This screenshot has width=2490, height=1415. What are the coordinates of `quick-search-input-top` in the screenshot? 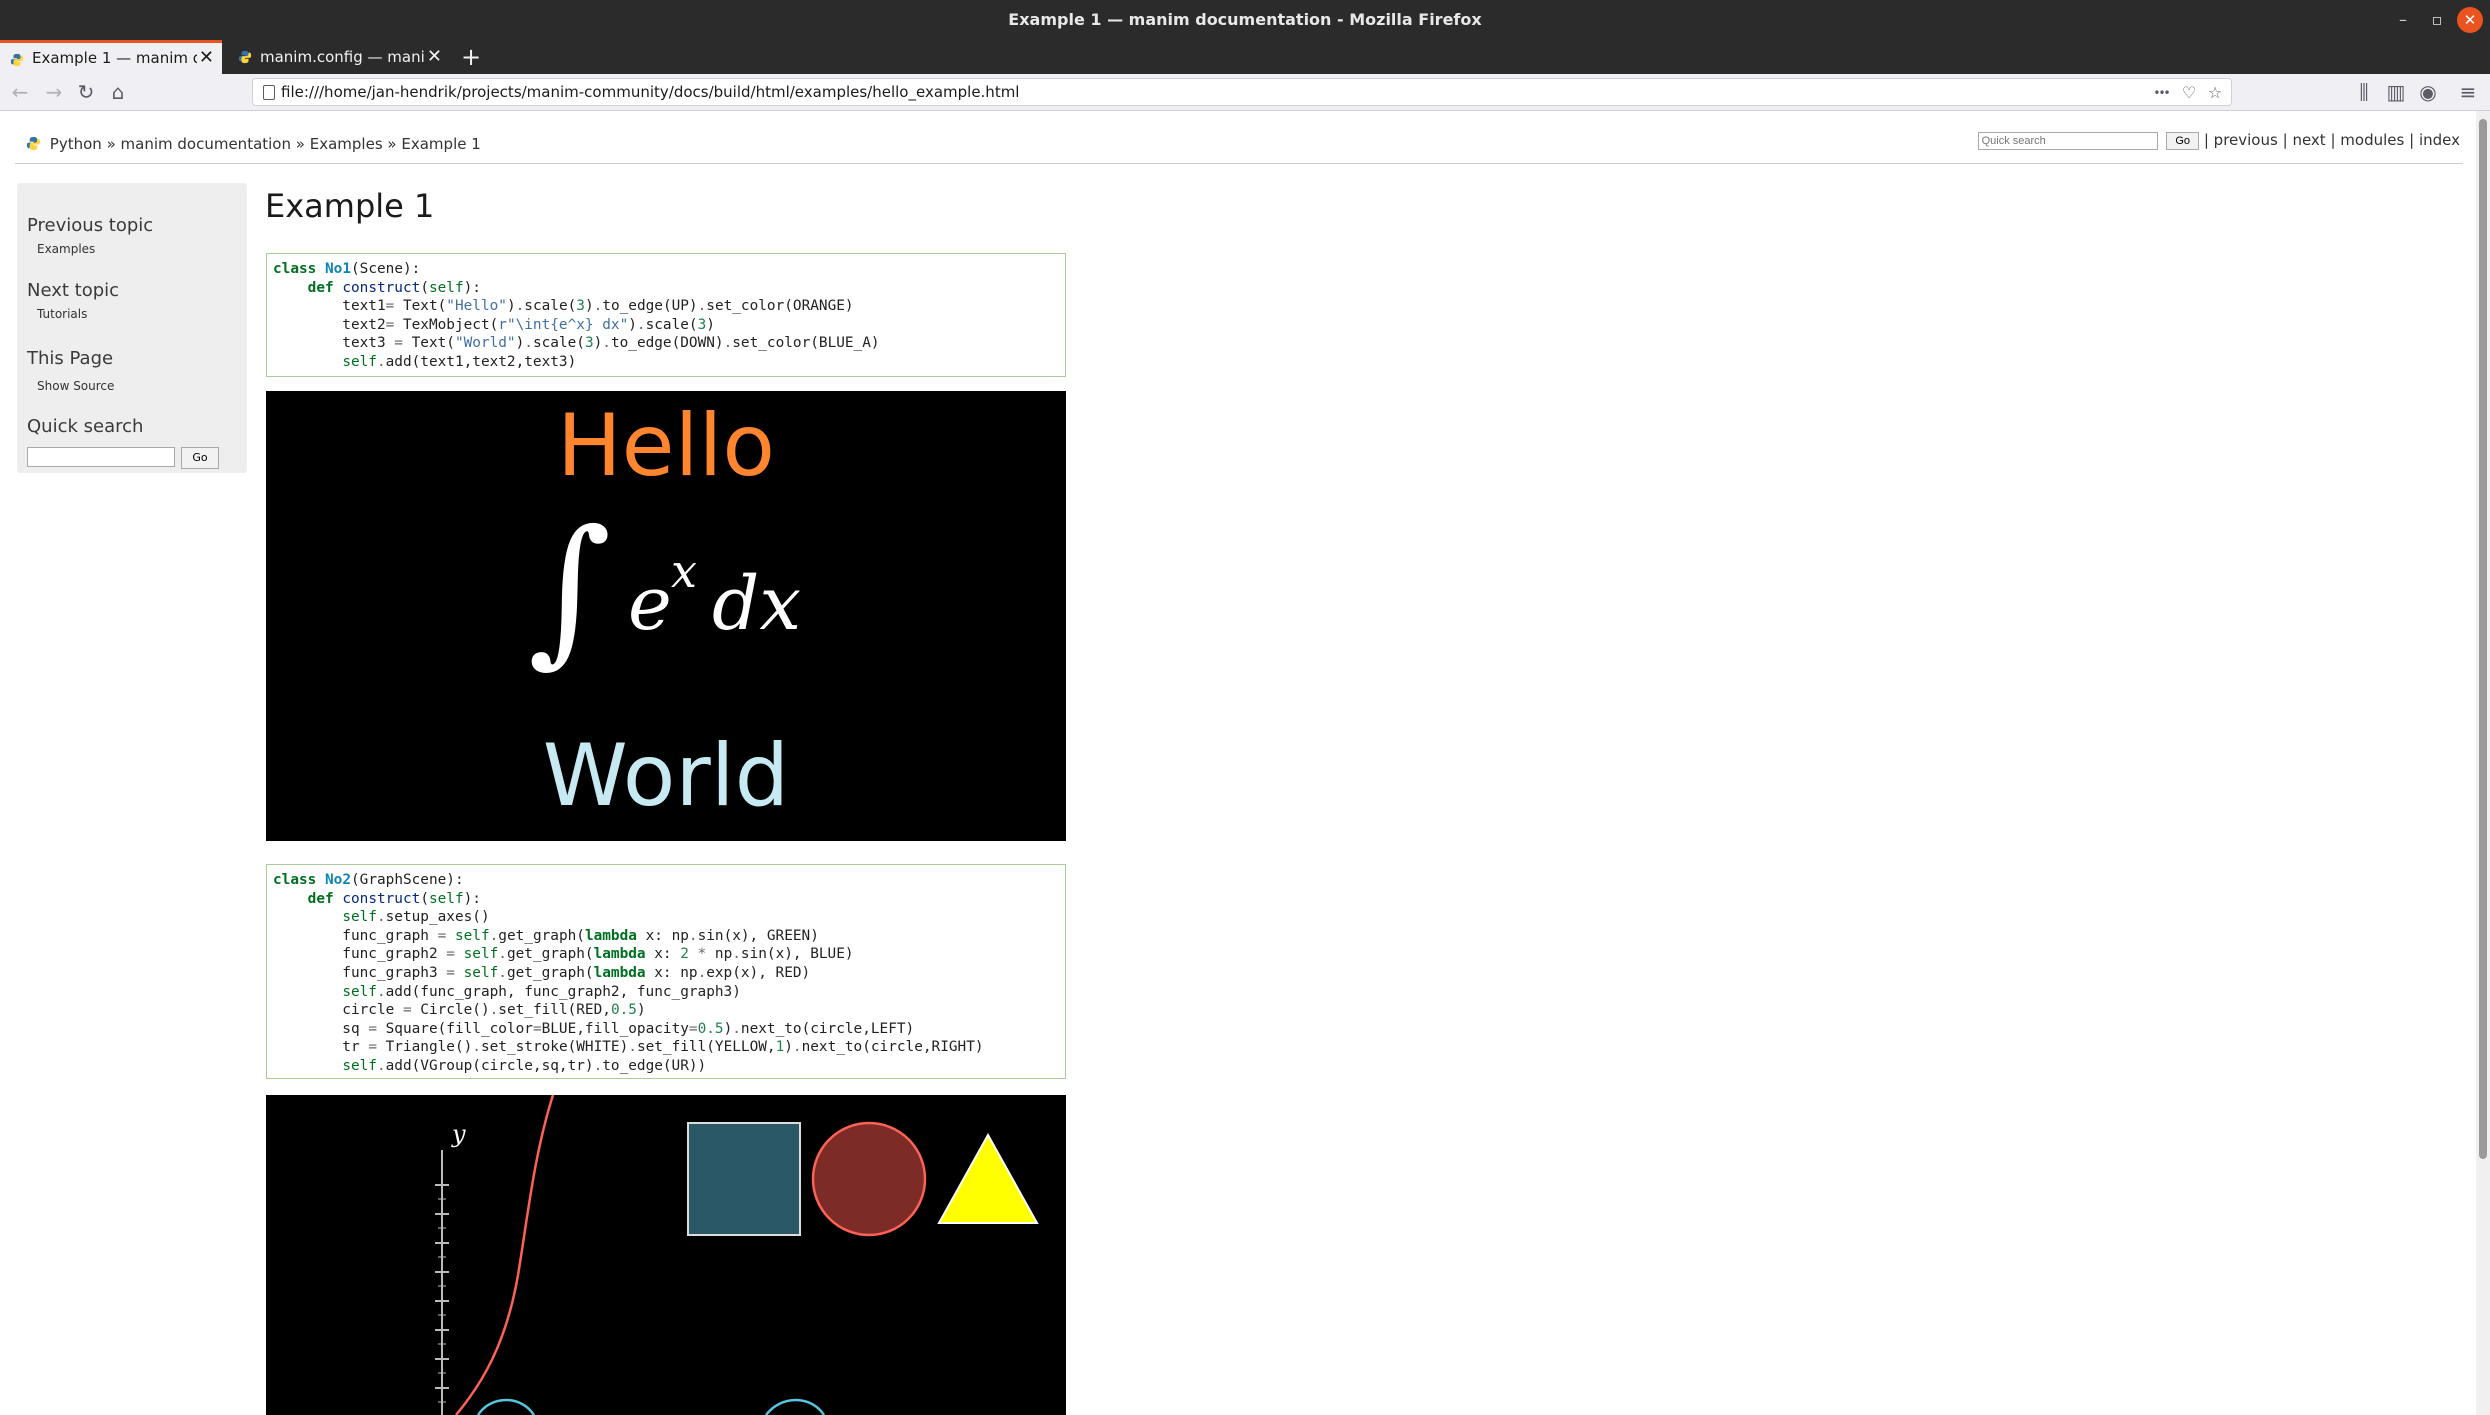 It's located at (2067, 140).